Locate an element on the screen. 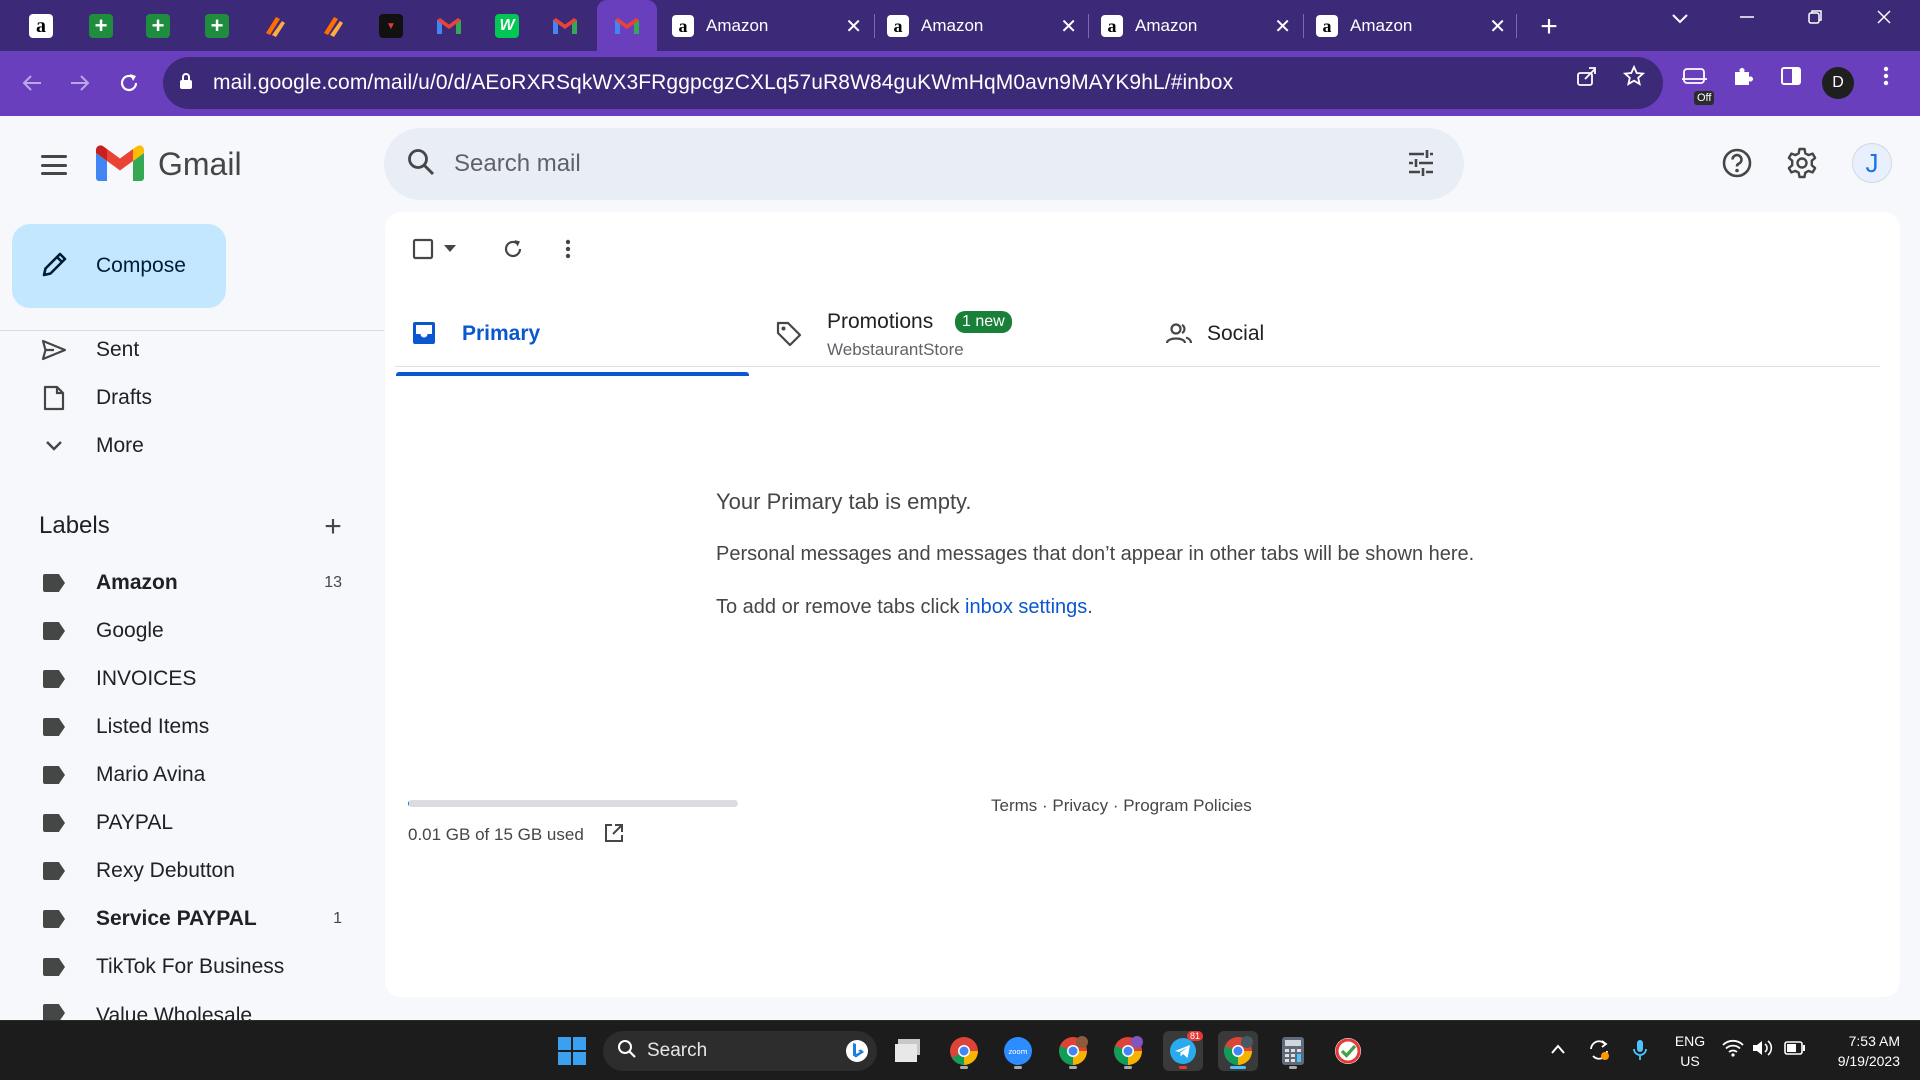 Image resolution: width=1920 pixels, height=1080 pixels. microphone-icon is located at coordinates (1640, 1052).